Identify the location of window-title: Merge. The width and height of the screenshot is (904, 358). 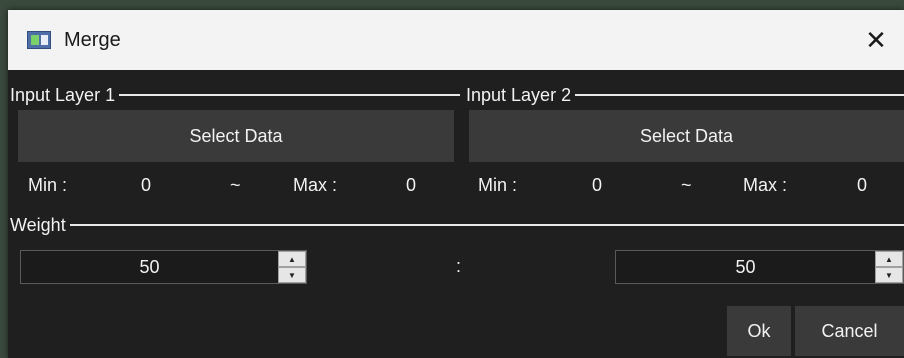
(92, 40).